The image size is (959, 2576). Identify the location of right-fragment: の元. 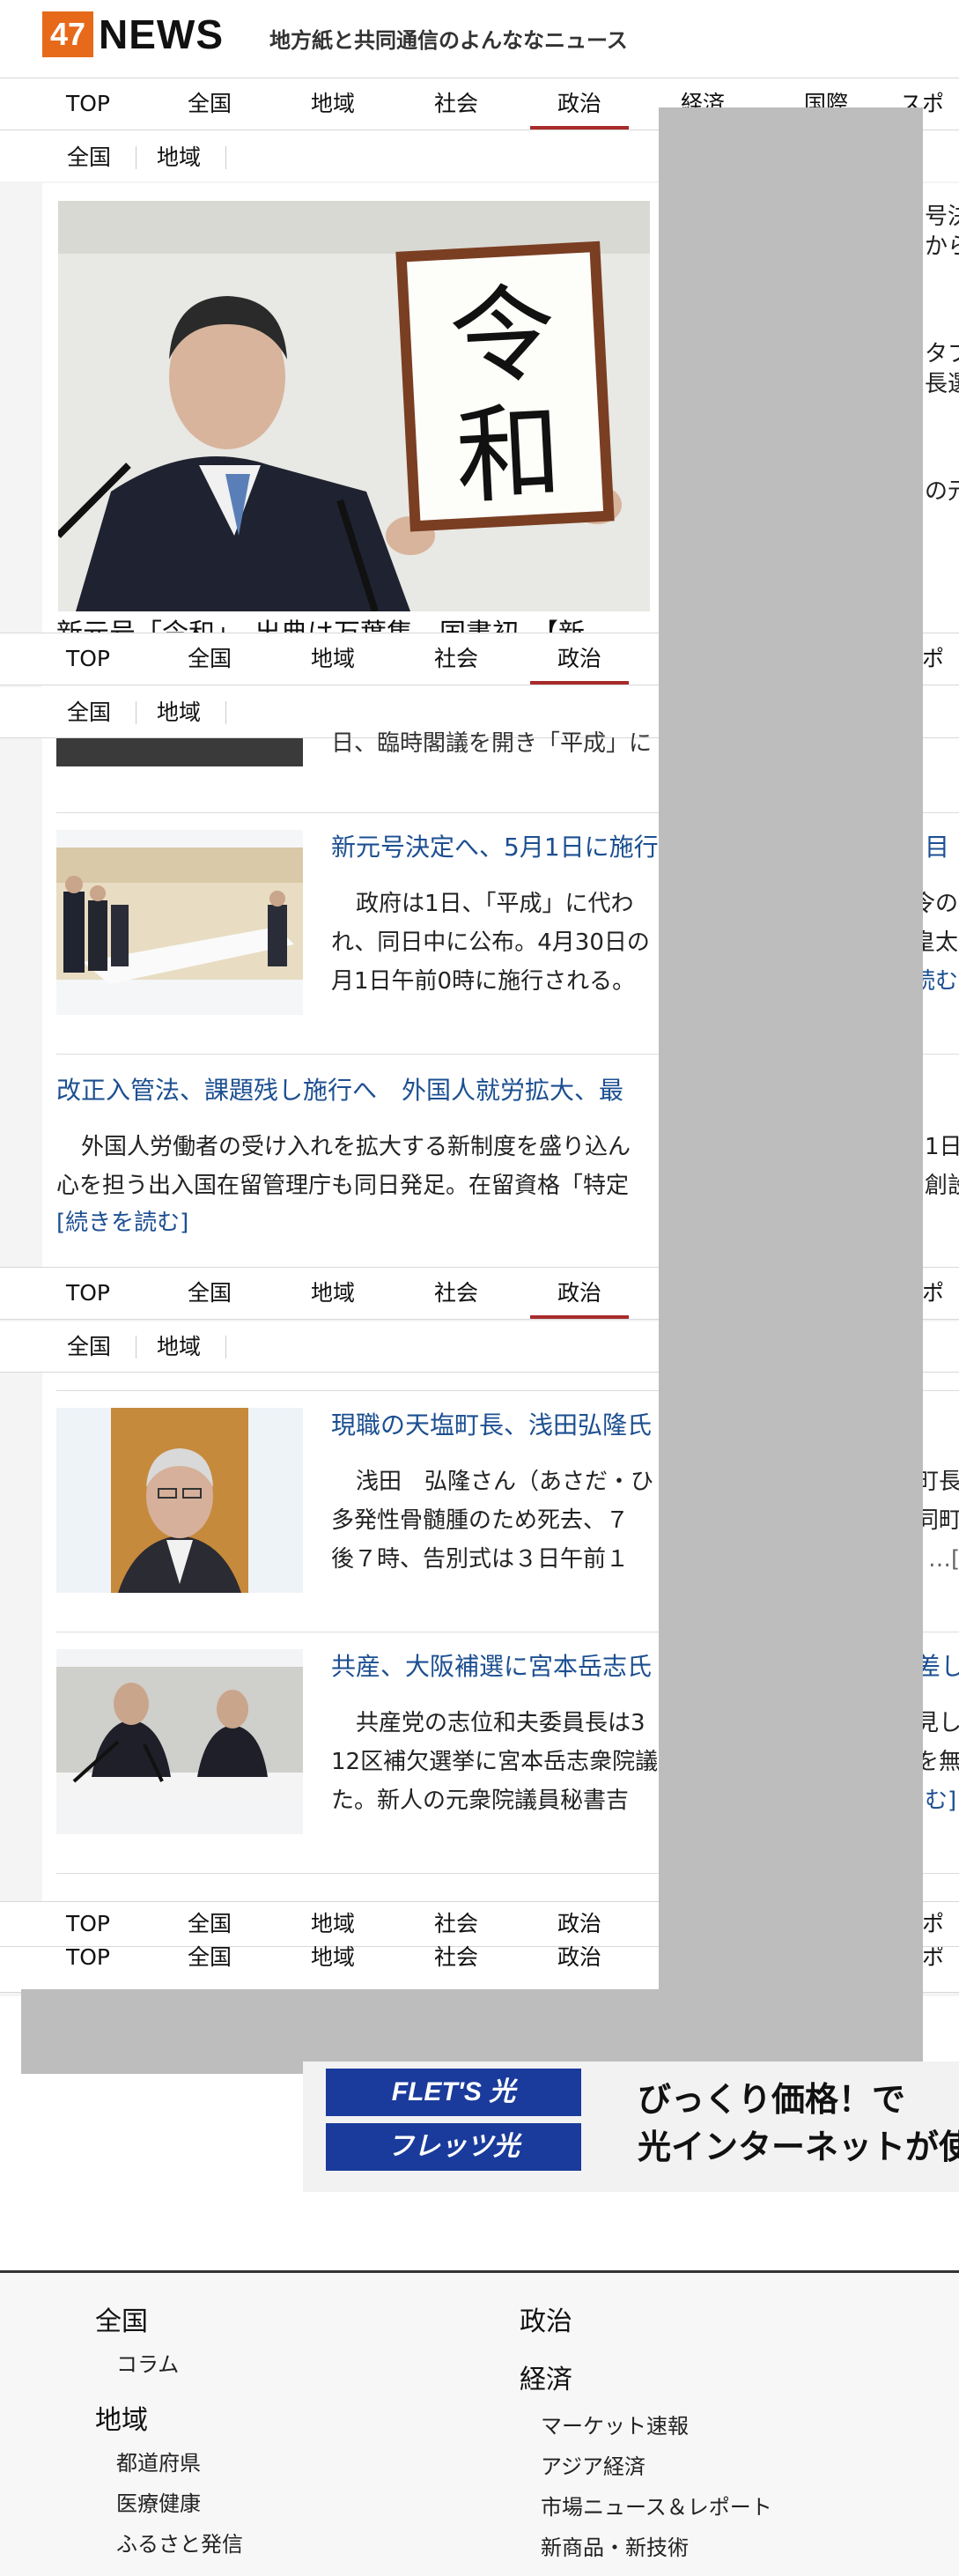
(942, 492).